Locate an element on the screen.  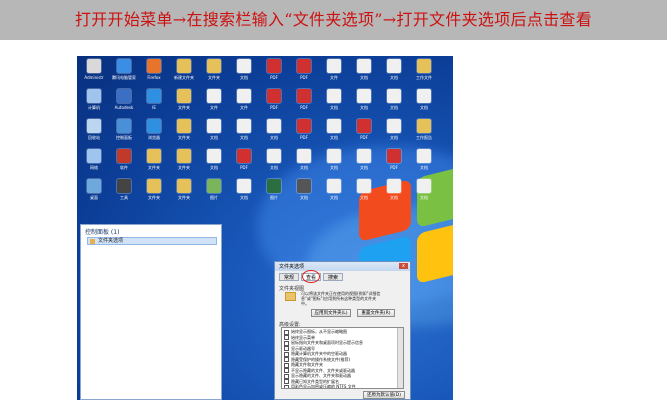
desktop-item-label: 计算机 is located at coordinates (94, 107).